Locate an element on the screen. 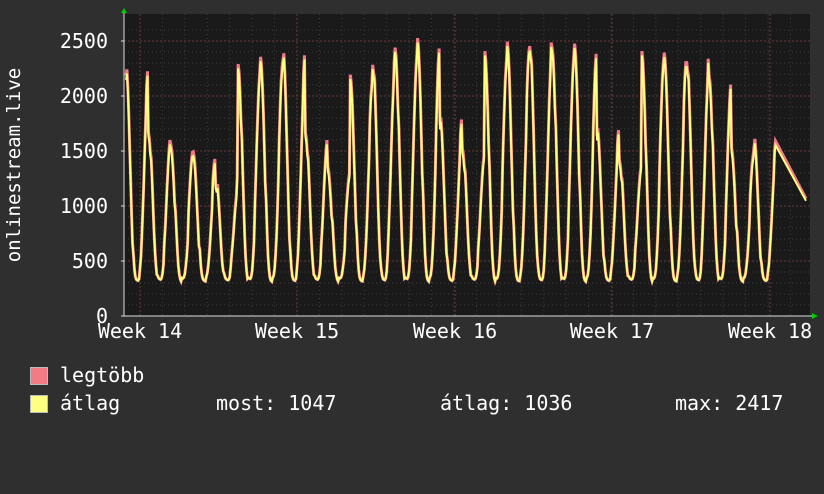 This screenshot has height=494, width=824. x-tick-label: Week 14 is located at coordinates (140, 329).